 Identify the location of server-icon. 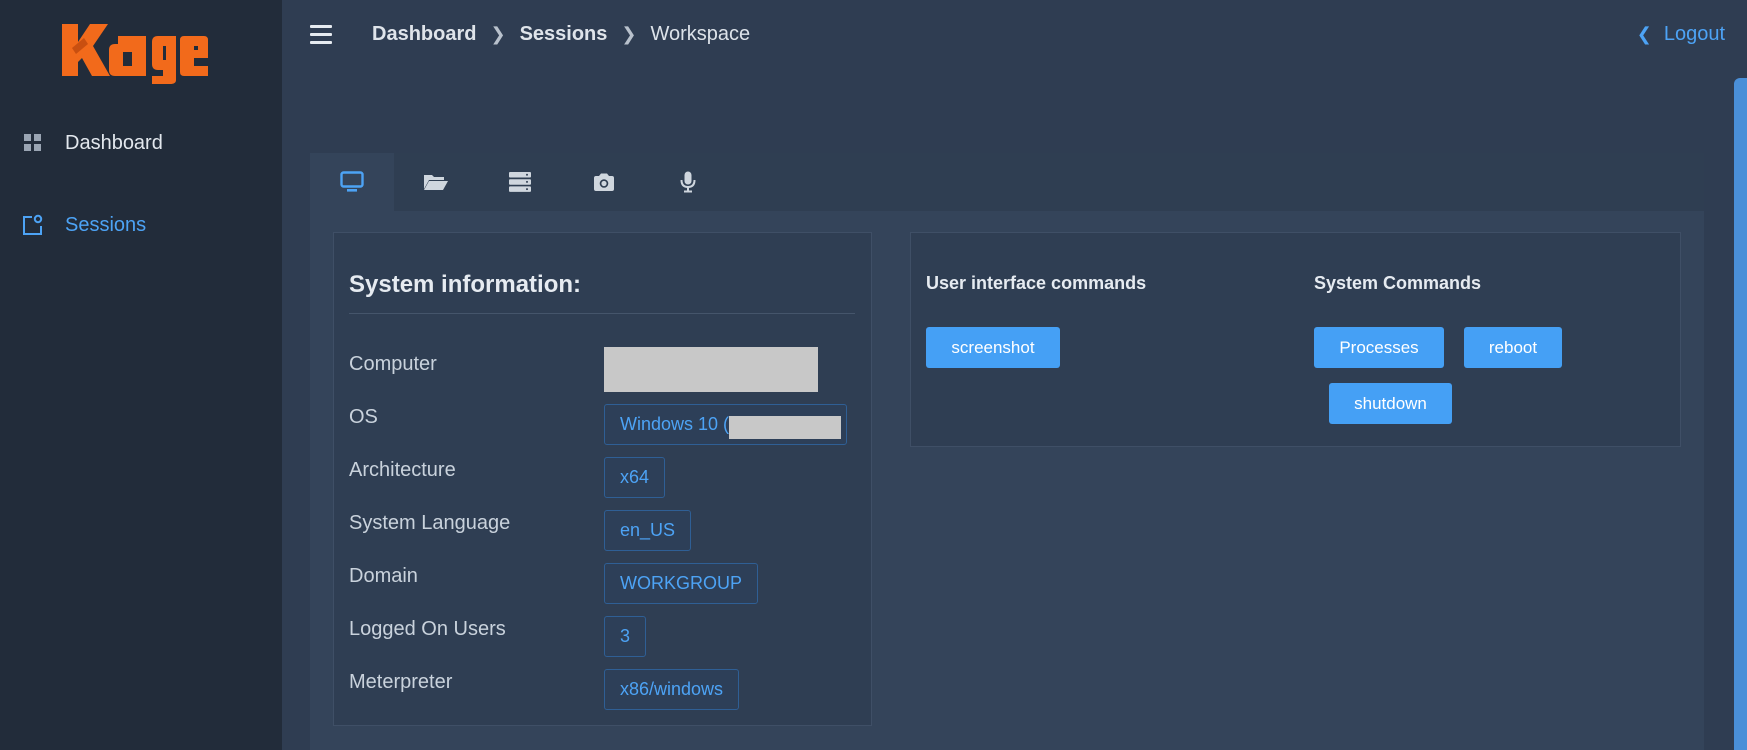
(520, 182).